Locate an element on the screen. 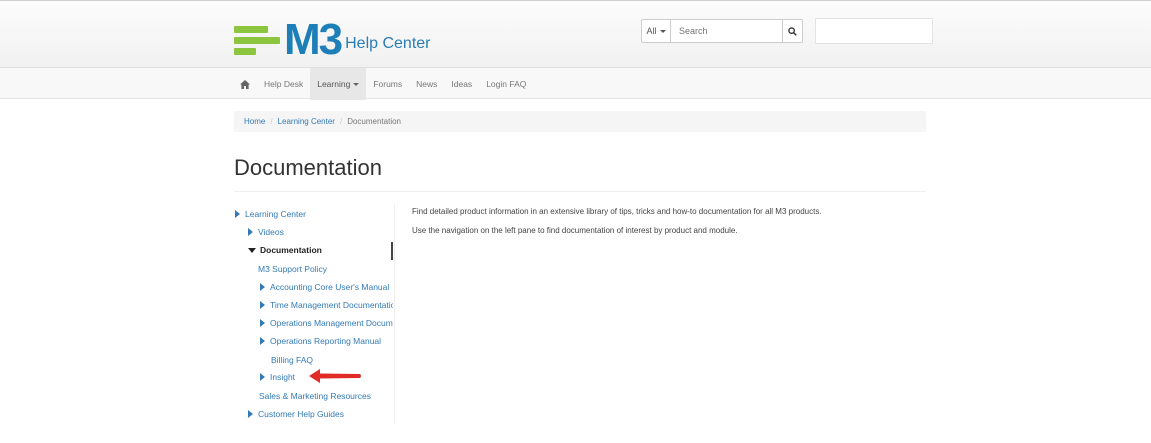 The width and height of the screenshot is (1151, 443). tree-item-label: Billing FAQ is located at coordinates (292, 360).